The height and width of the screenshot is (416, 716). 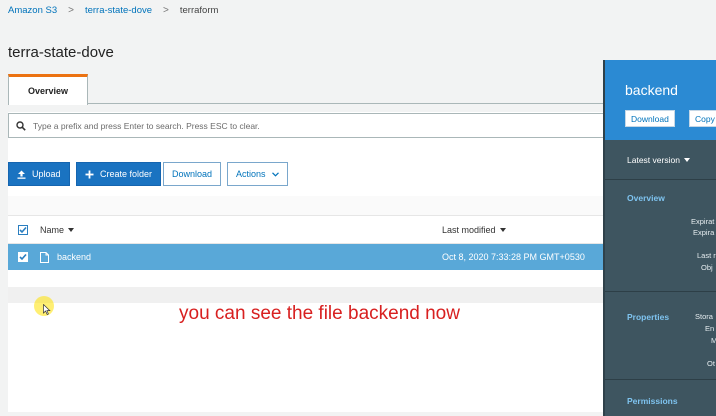 I want to click on file-icon, so click(x=44, y=257).